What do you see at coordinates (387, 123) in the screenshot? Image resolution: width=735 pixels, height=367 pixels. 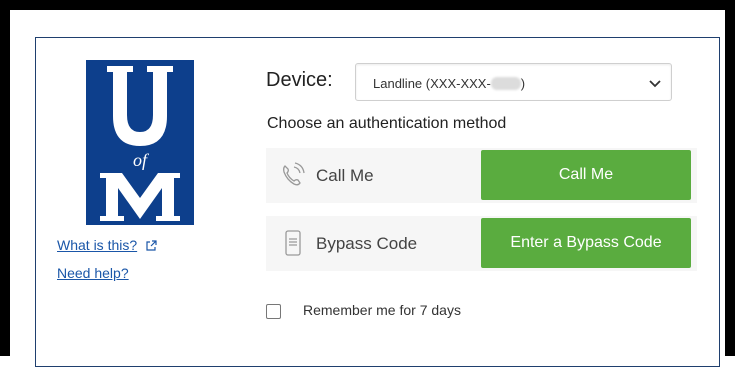 I see `auth-method-prompt: Choose an authentication method` at bounding box center [387, 123].